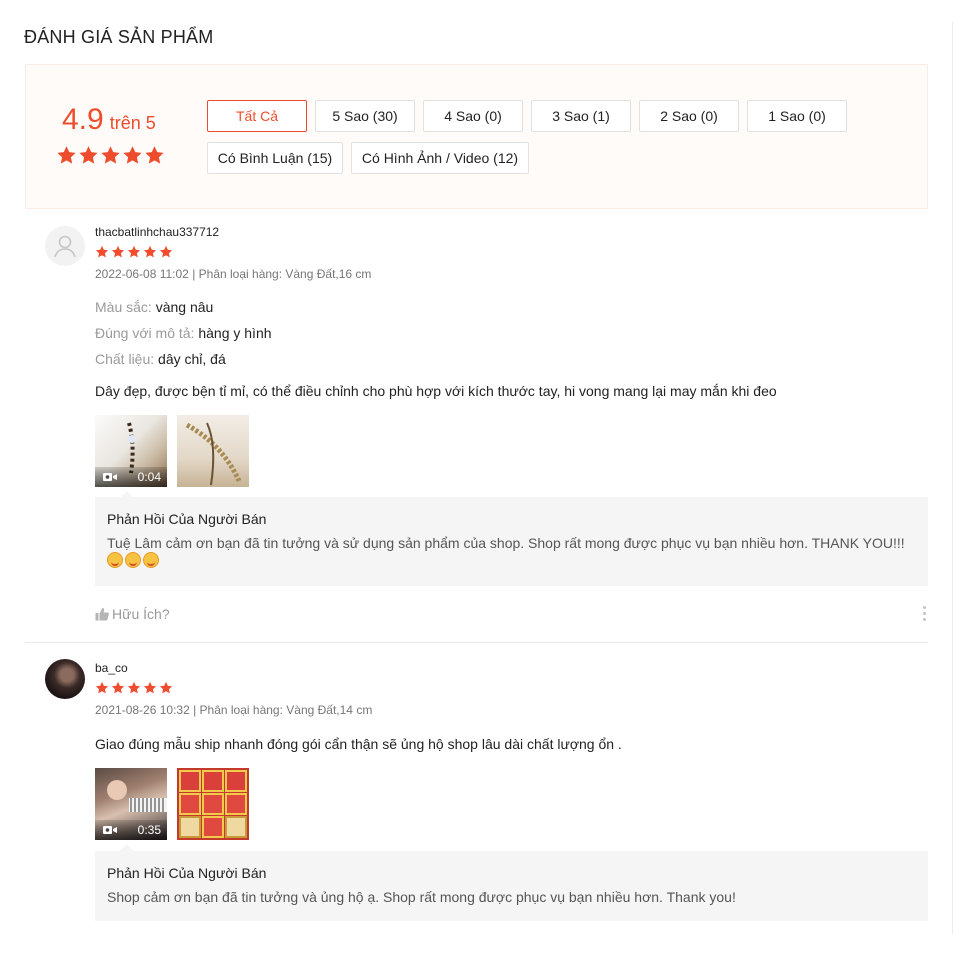  Describe the element at coordinates (365, 116) in the screenshot. I see `filter-5-star-button: 5 Sao (30)` at that location.